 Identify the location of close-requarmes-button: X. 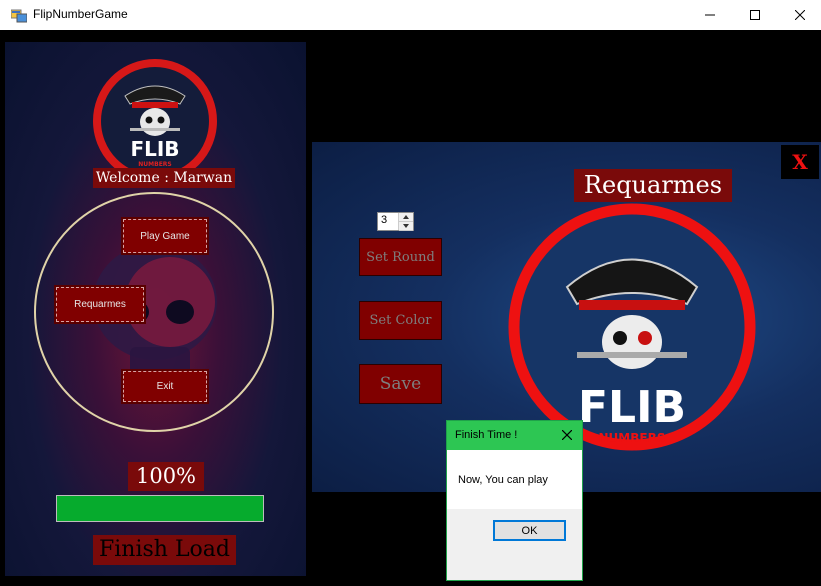
(800, 162).